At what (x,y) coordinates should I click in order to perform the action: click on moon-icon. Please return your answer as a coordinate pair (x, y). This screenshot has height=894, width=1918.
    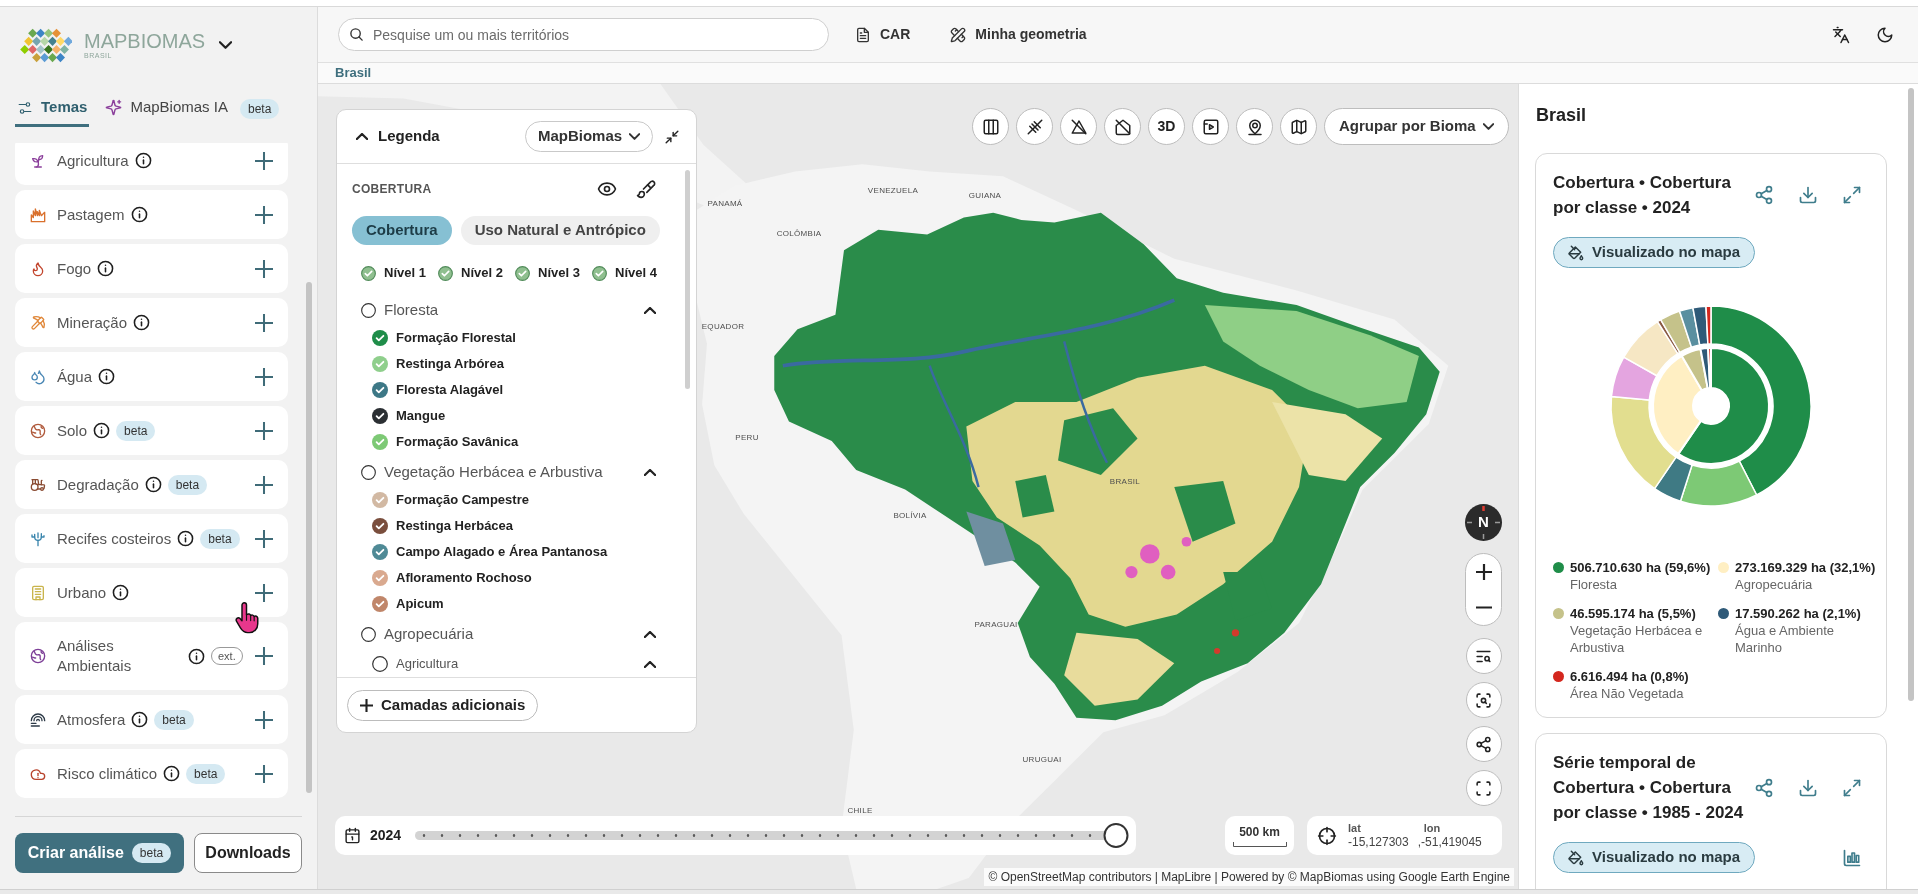
    Looking at the image, I should click on (1885, 34).